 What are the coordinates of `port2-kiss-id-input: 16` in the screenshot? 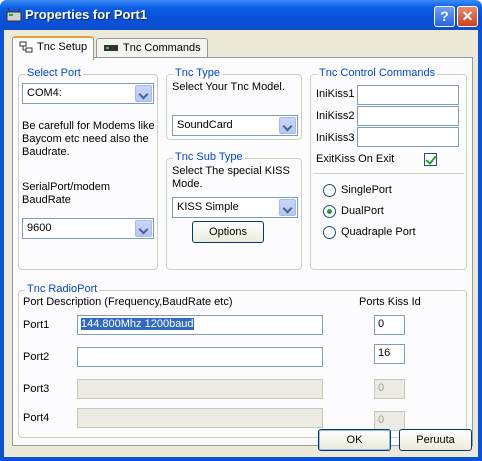 It's located at (389, 354).